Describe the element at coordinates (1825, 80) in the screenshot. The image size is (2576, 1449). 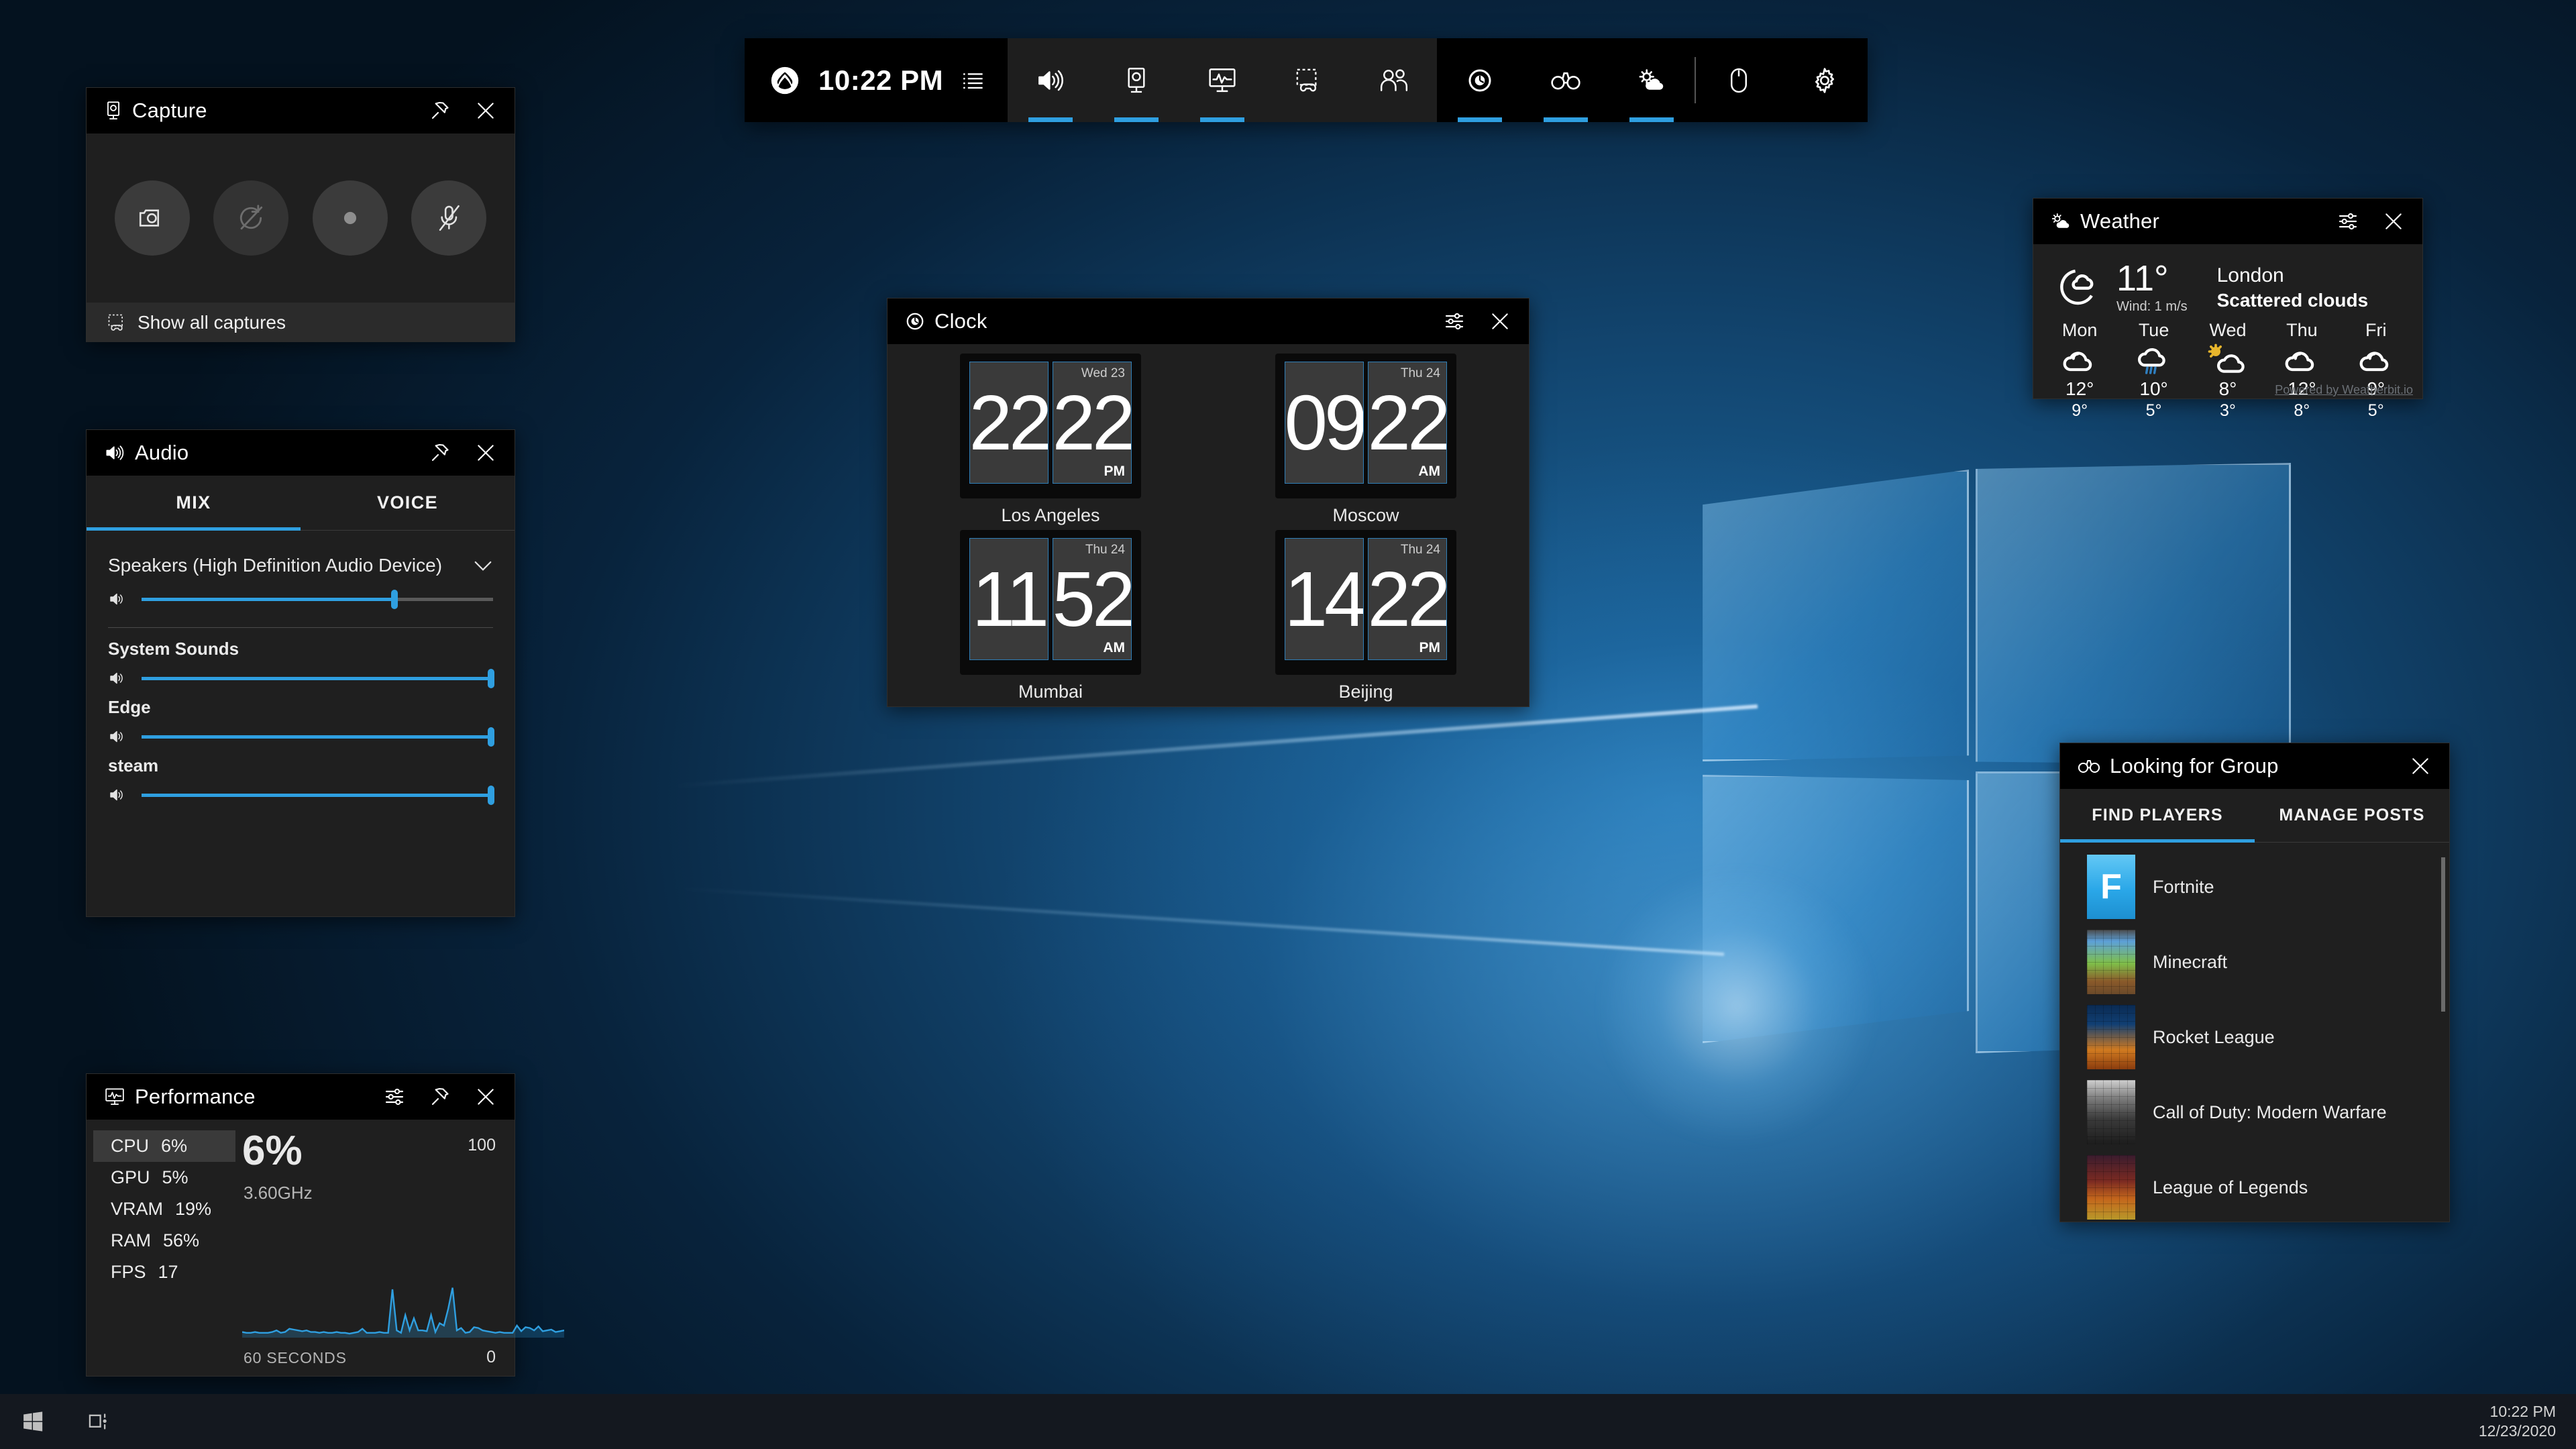
I see `gamebar-button-settings` at that location.